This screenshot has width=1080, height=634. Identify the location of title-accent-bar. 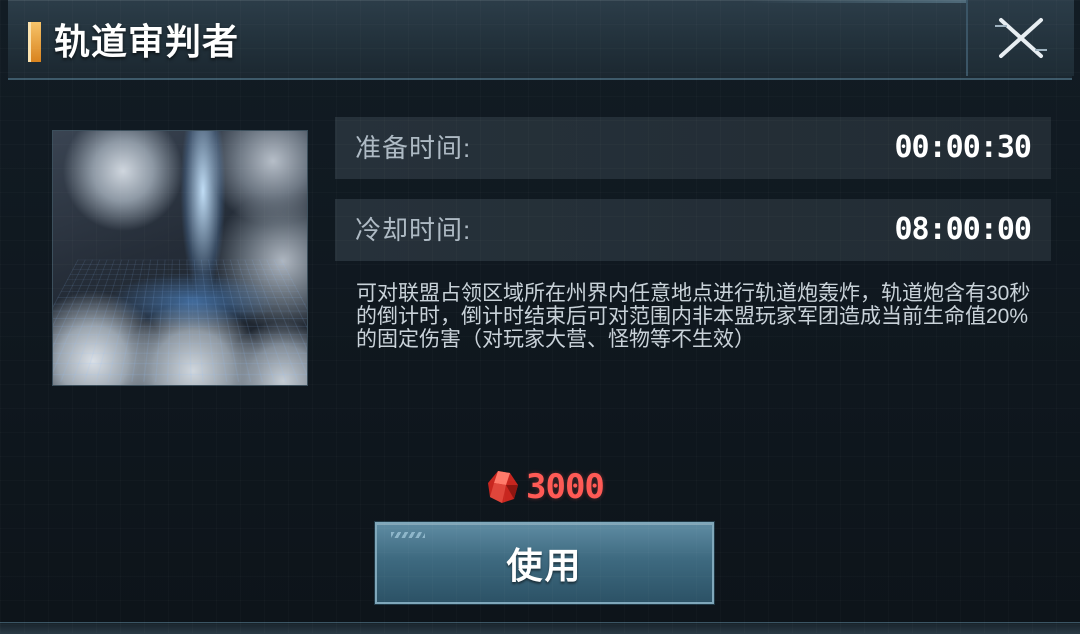
(34, 42).